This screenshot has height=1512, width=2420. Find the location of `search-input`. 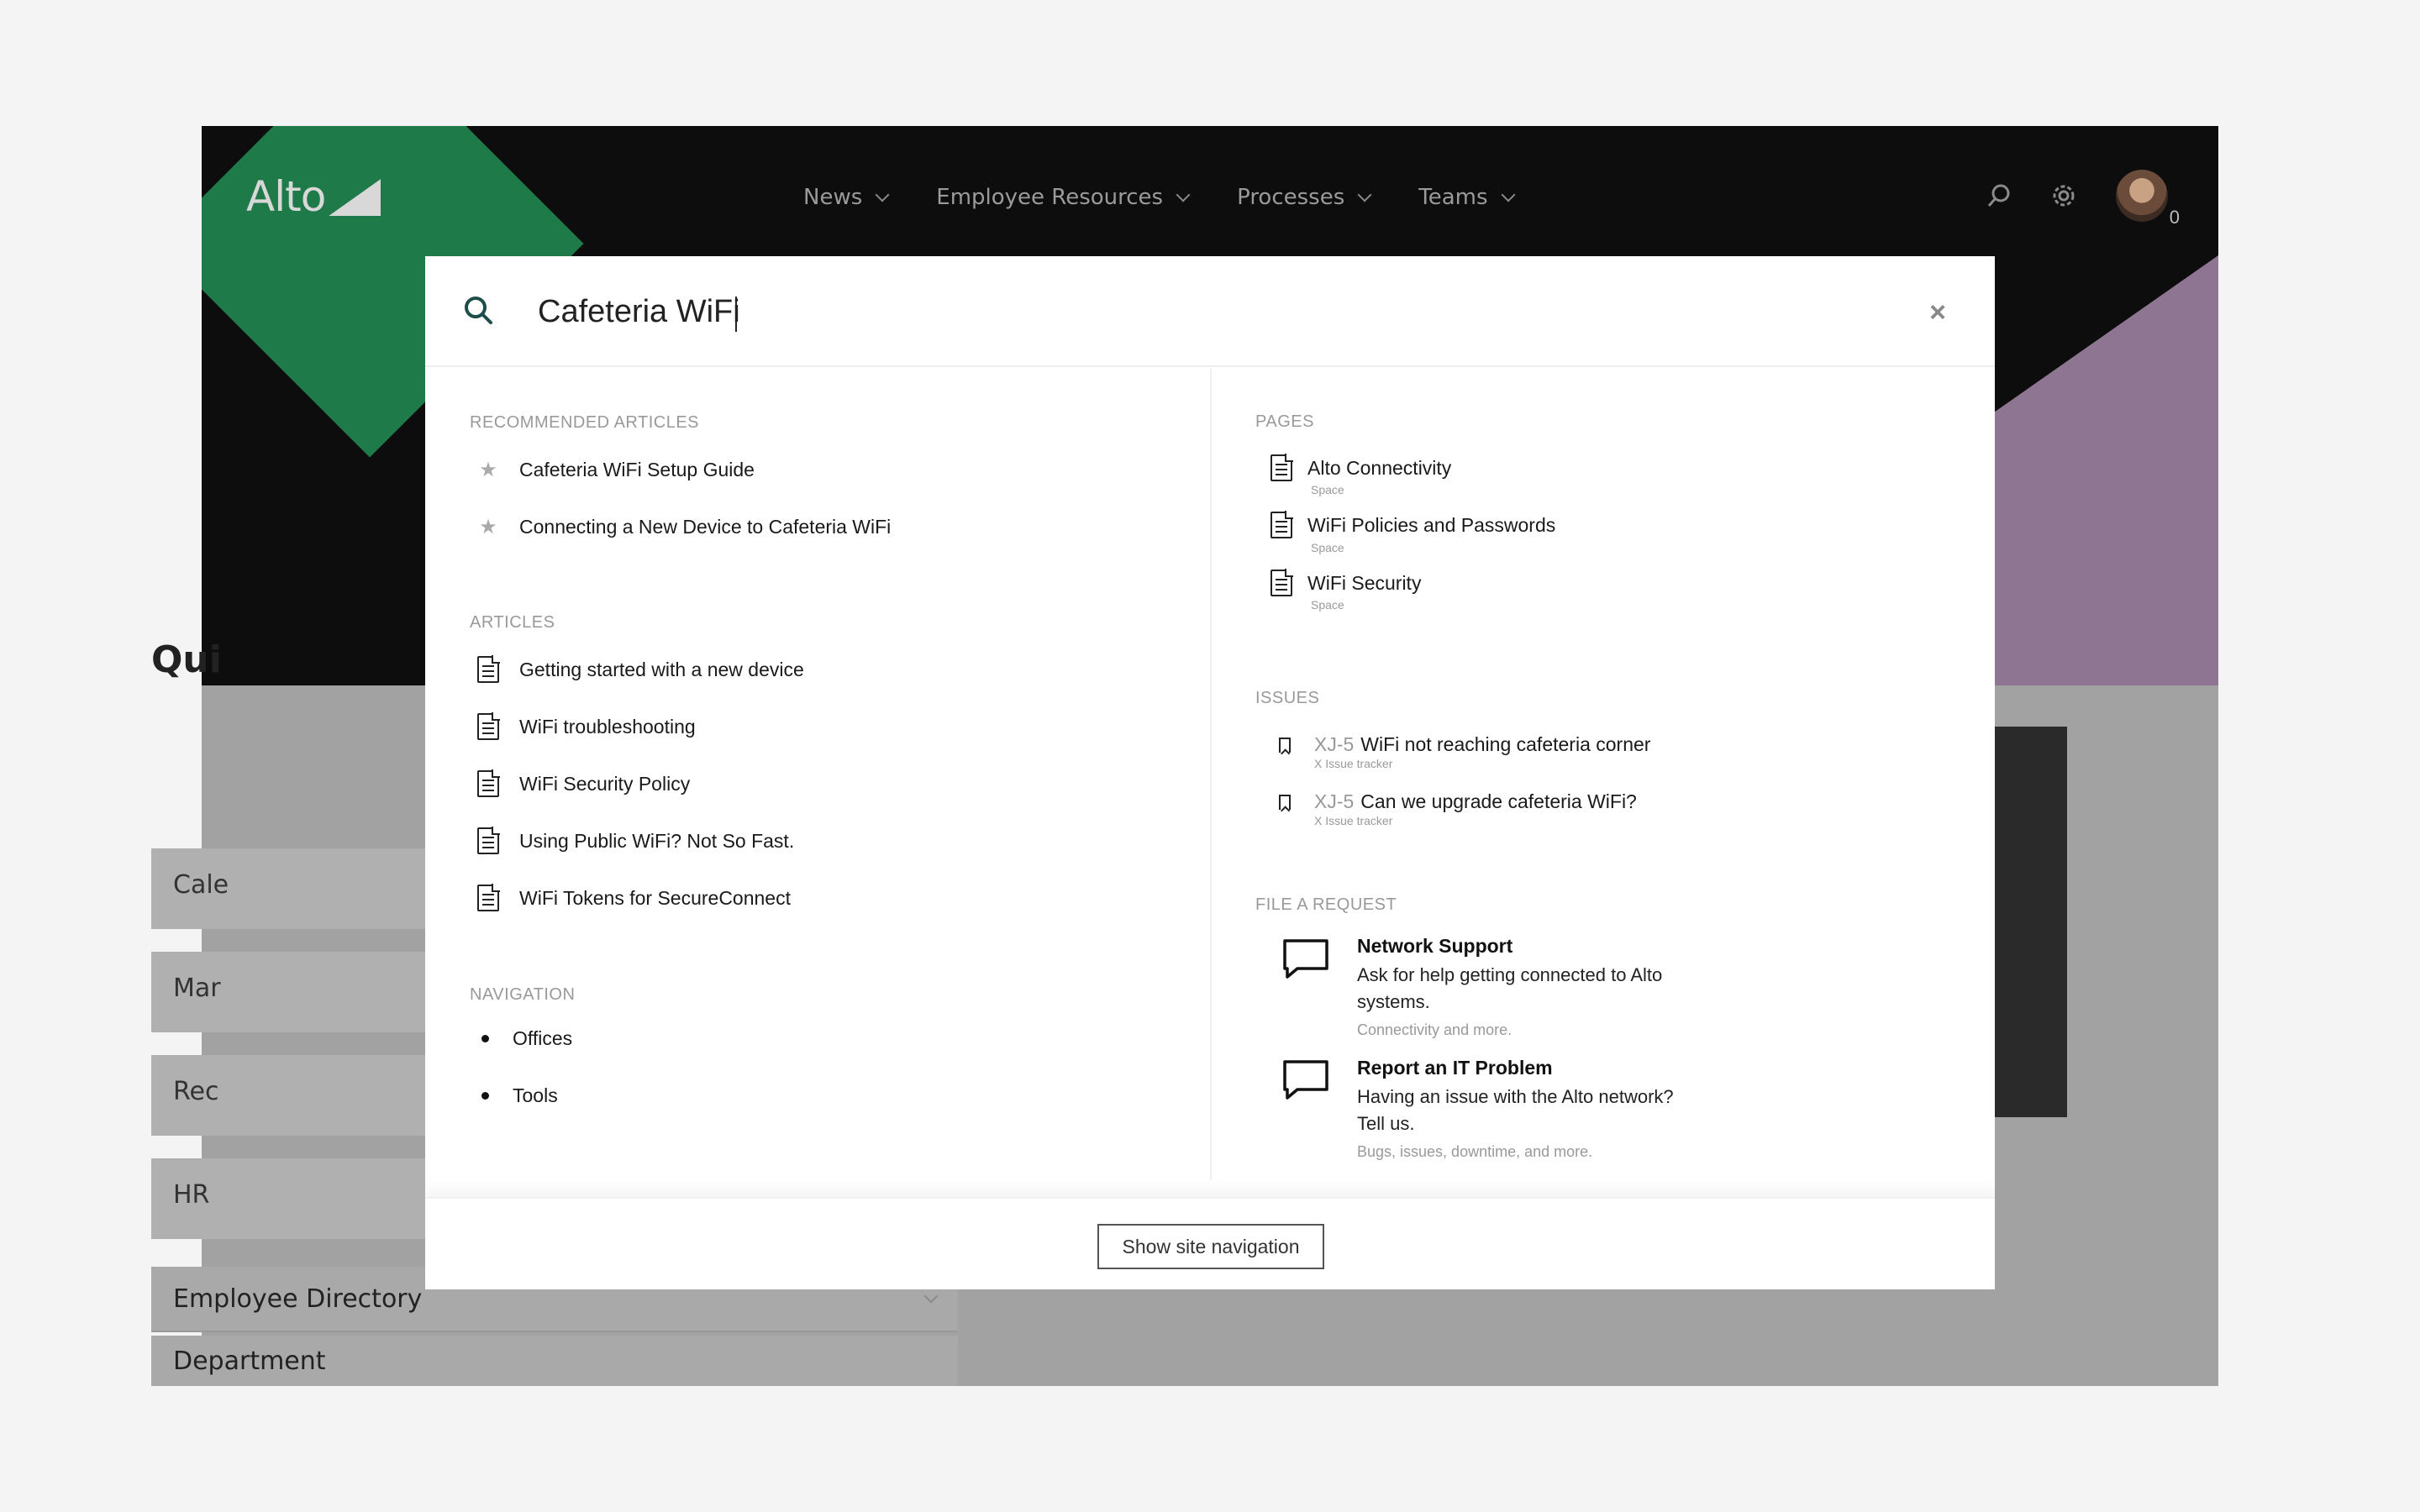

search-input is located at coordinates (1210, 312).